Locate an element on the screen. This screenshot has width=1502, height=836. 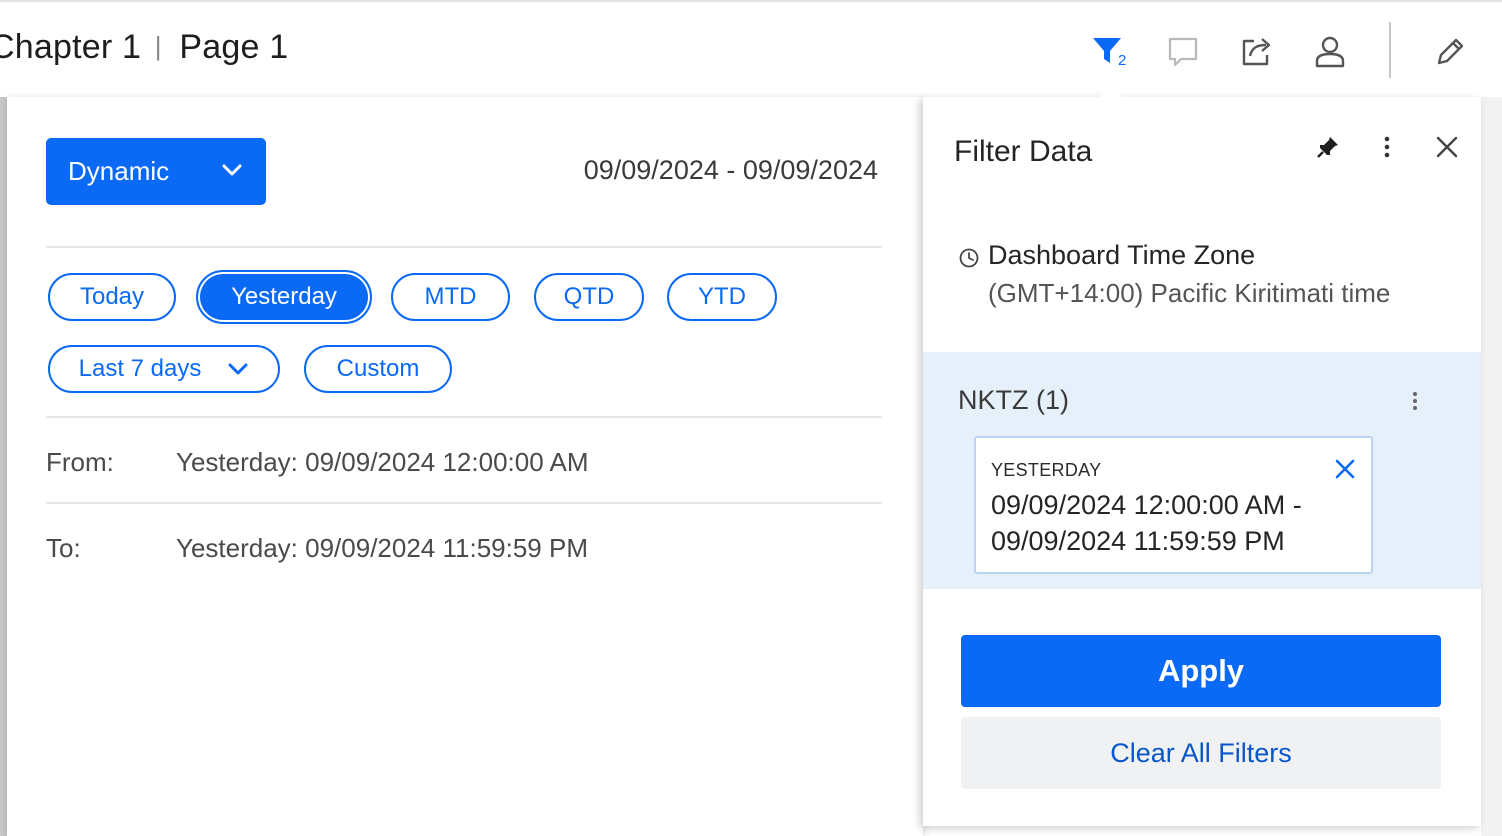
dynamic-mode-dropdown: Dynamic is located at coordinates (156, 171).